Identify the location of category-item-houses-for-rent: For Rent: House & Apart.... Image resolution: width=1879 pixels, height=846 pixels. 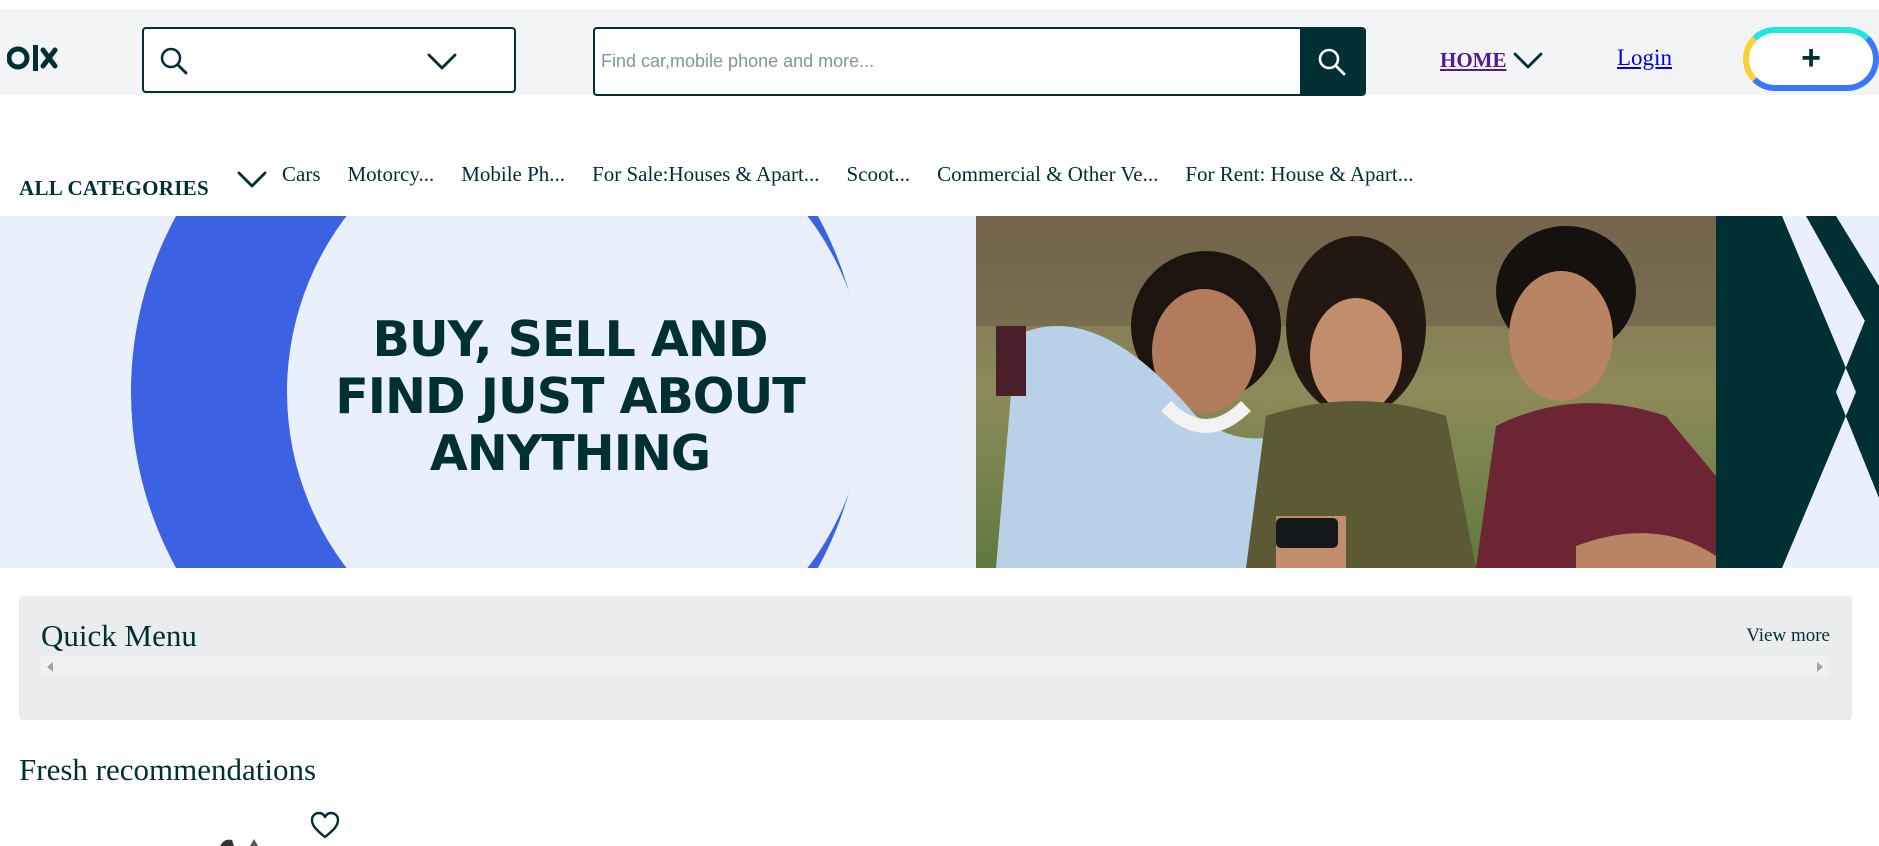
(1299, 174).